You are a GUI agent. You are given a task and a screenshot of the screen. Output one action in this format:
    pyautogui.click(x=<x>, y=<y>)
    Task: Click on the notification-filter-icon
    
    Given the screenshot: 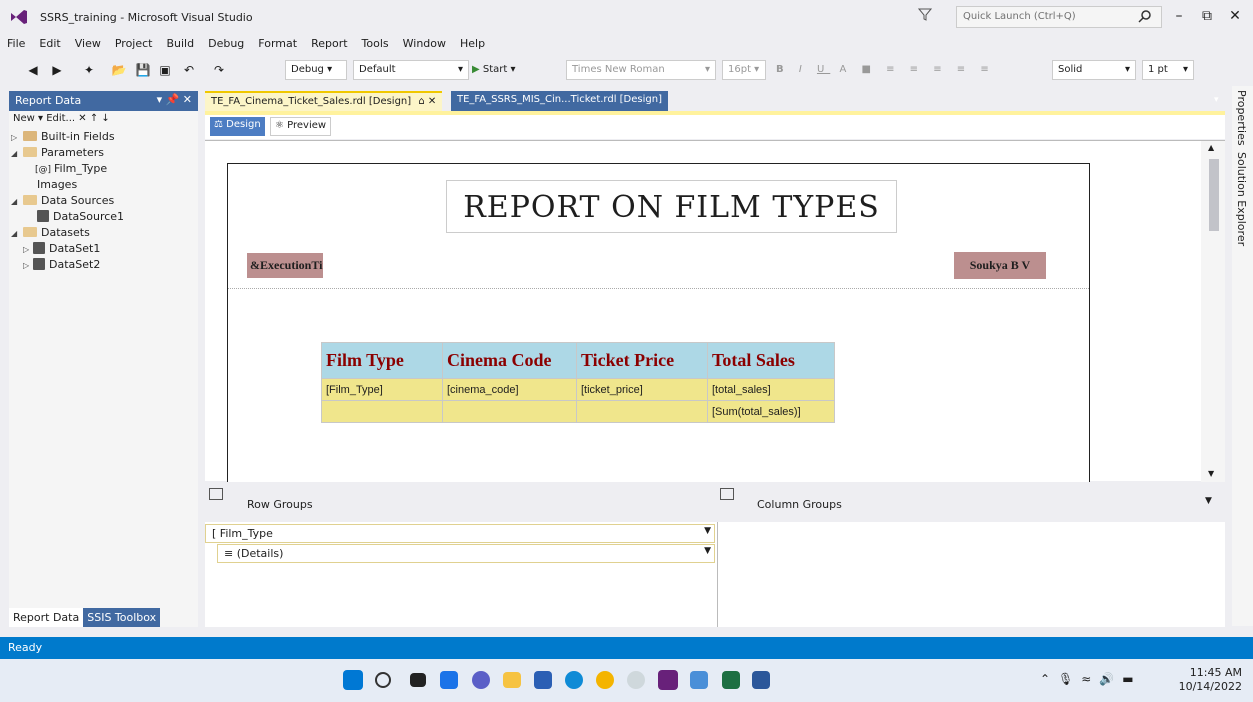 What is the action you would take?
    pyautogui.click(x=925, y=14)
    